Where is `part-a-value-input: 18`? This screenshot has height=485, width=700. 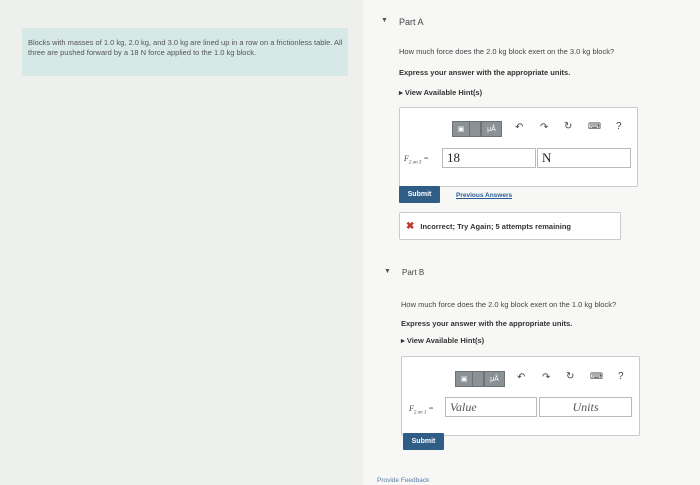
part-a-value-input: 18 is located at coordinates (489, 158).